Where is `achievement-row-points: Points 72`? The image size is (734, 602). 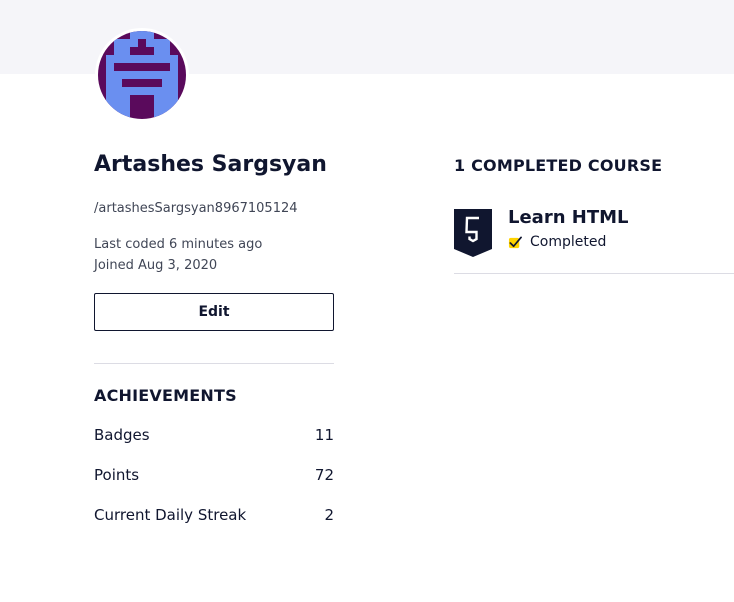 achievement-row-points: Points 72 is located at coordinates (214, 475).